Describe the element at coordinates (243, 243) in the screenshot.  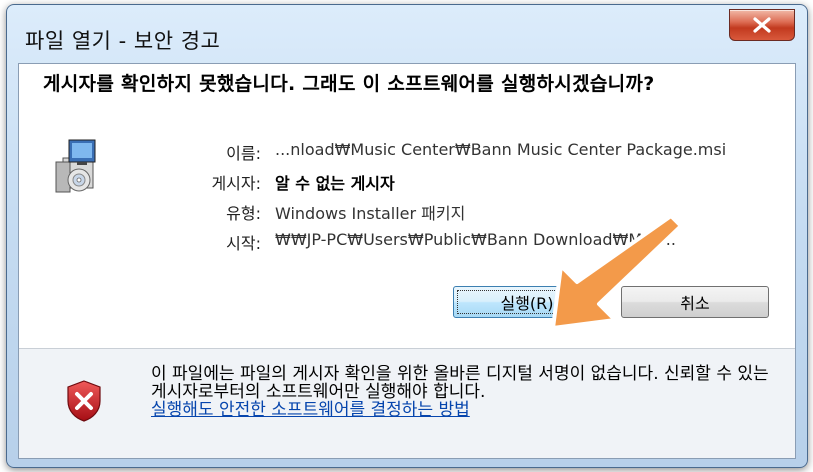
I see `from-label: 시작:` at that location.